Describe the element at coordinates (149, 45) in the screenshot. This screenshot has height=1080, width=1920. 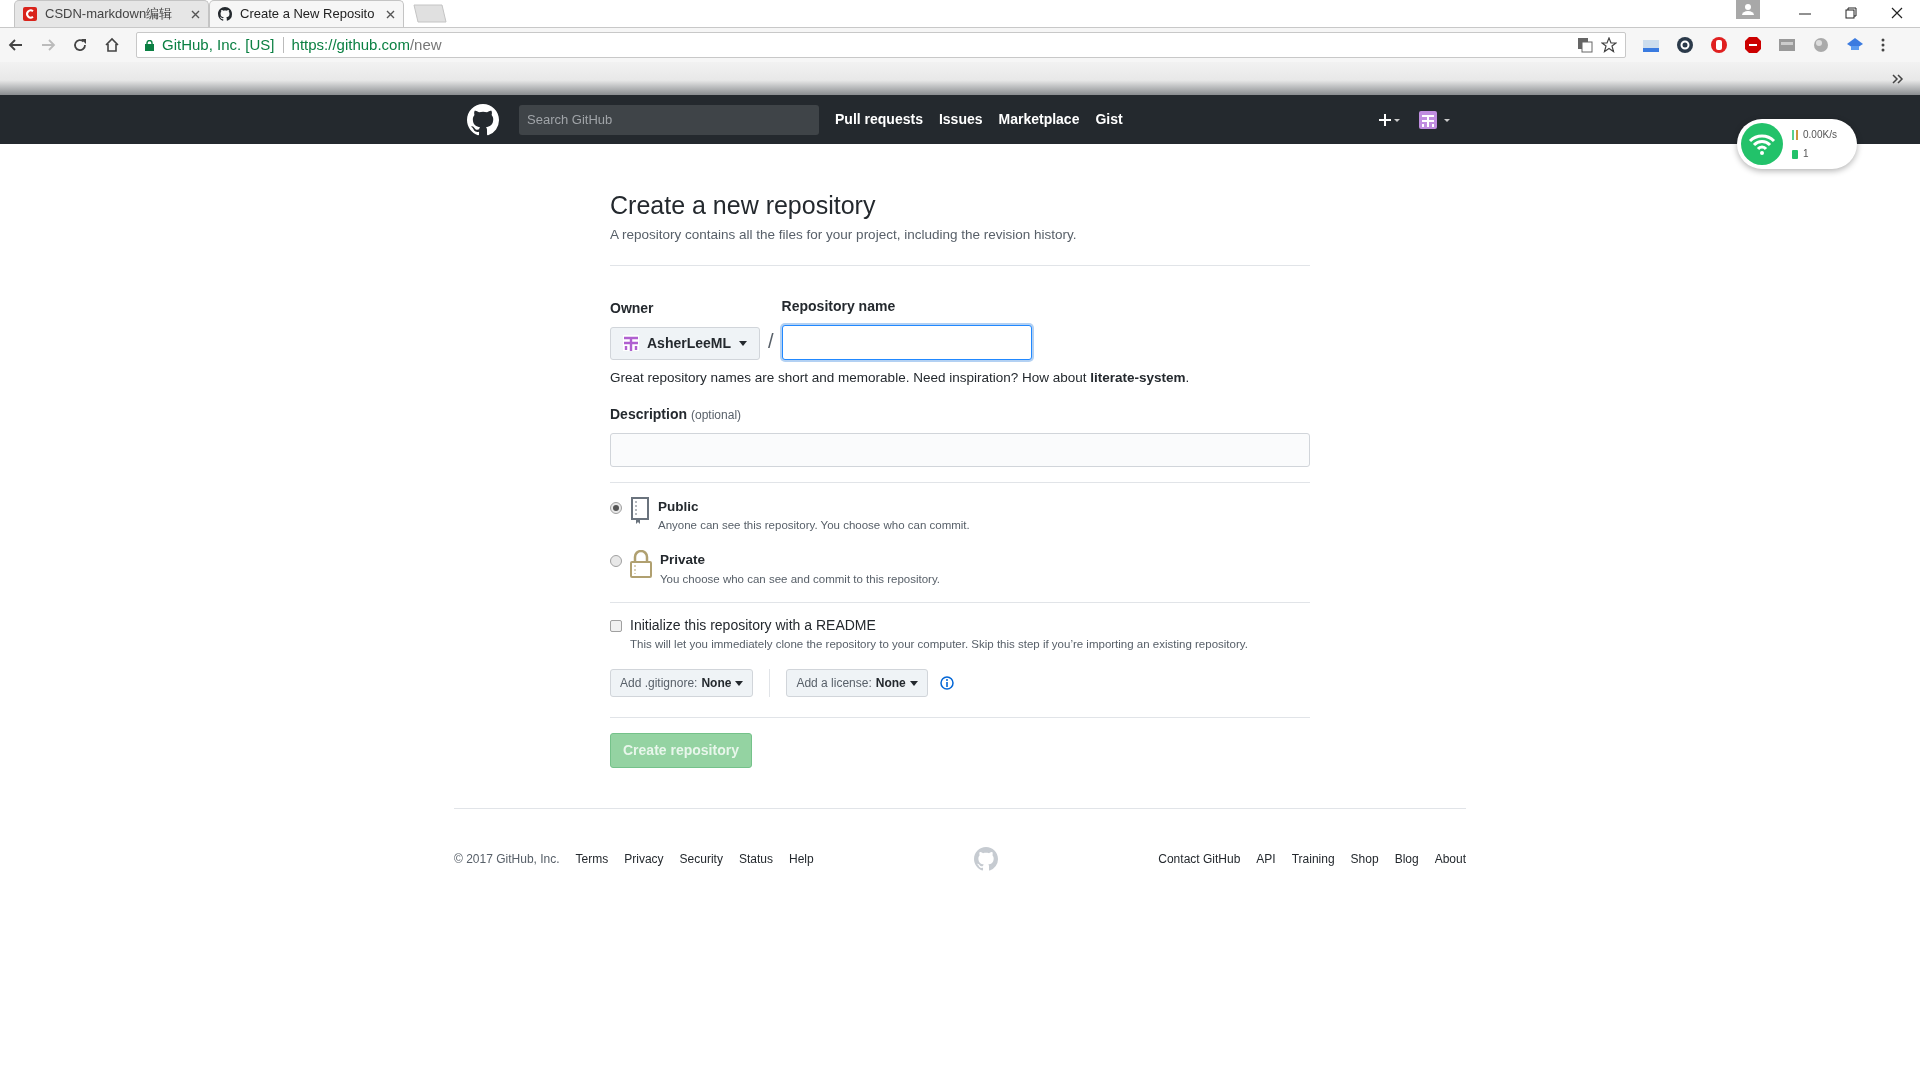
I see `lock-icon` at that location.